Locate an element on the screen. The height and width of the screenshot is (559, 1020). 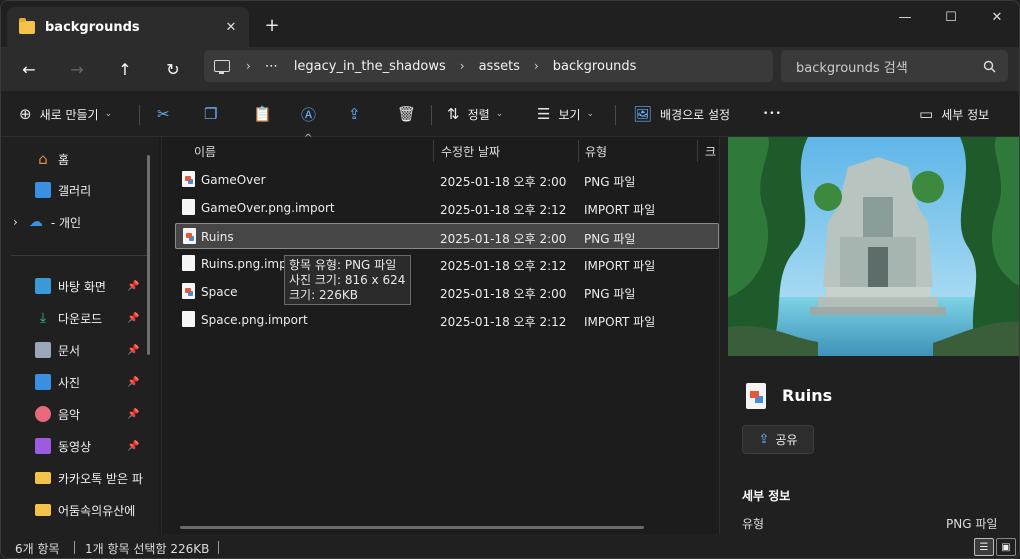
details-pane-button: ▭ 세부 정보 is located at coordinates (954, 114).